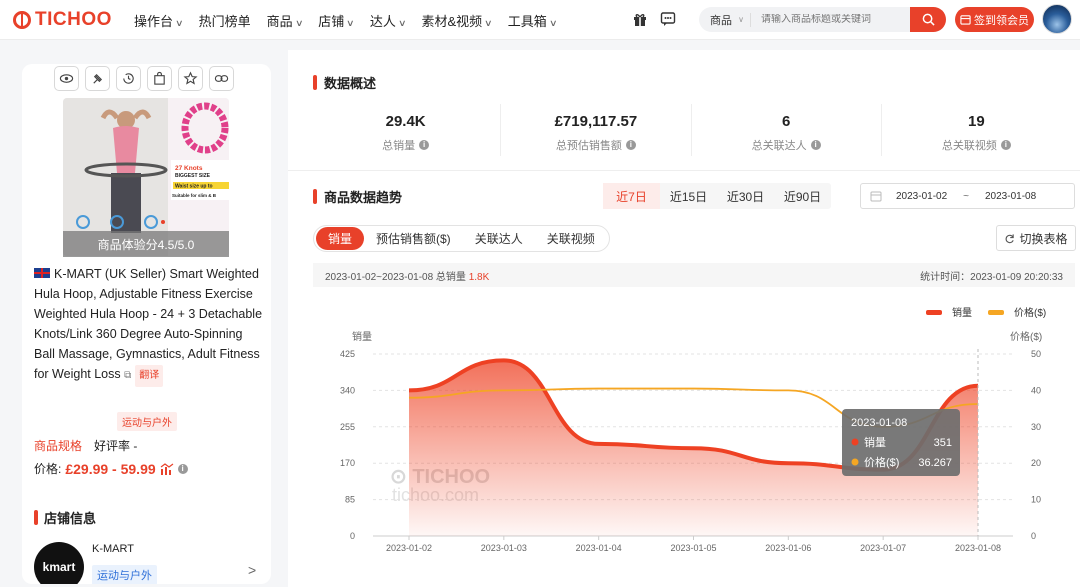 This screenshot has width=1080, height=587. I want to click on x-tick-label: 2023-01-06, so click(788, 548).